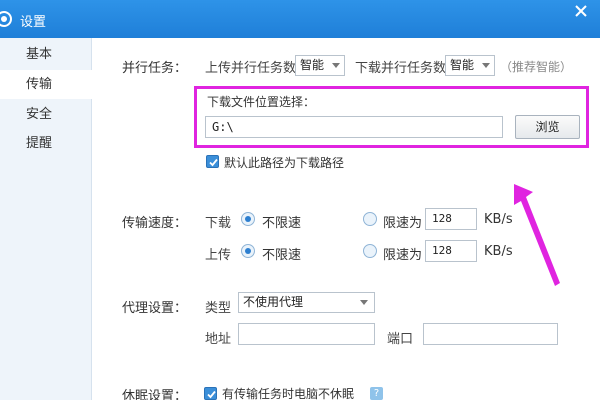  What do you see at coordinates (547, 127) in the screenshot?
I see `browse-button: 浏览` at bounding box center [547, 127].